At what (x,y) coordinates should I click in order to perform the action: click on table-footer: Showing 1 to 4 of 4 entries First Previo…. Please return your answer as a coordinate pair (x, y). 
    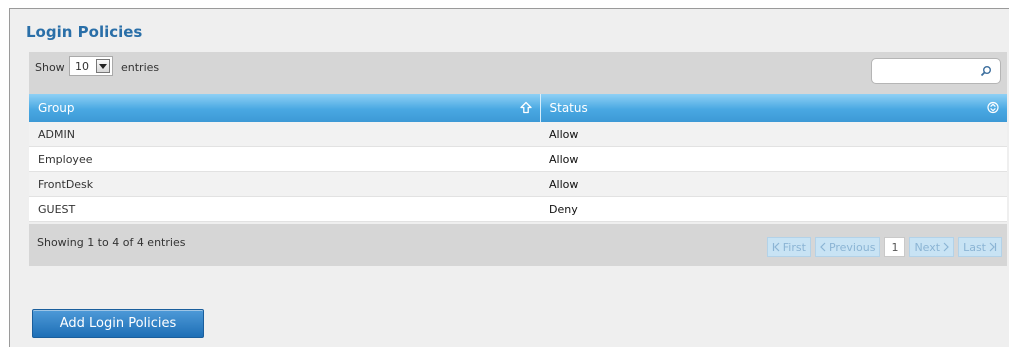
    Looking at the image, I should click on (518, 245).